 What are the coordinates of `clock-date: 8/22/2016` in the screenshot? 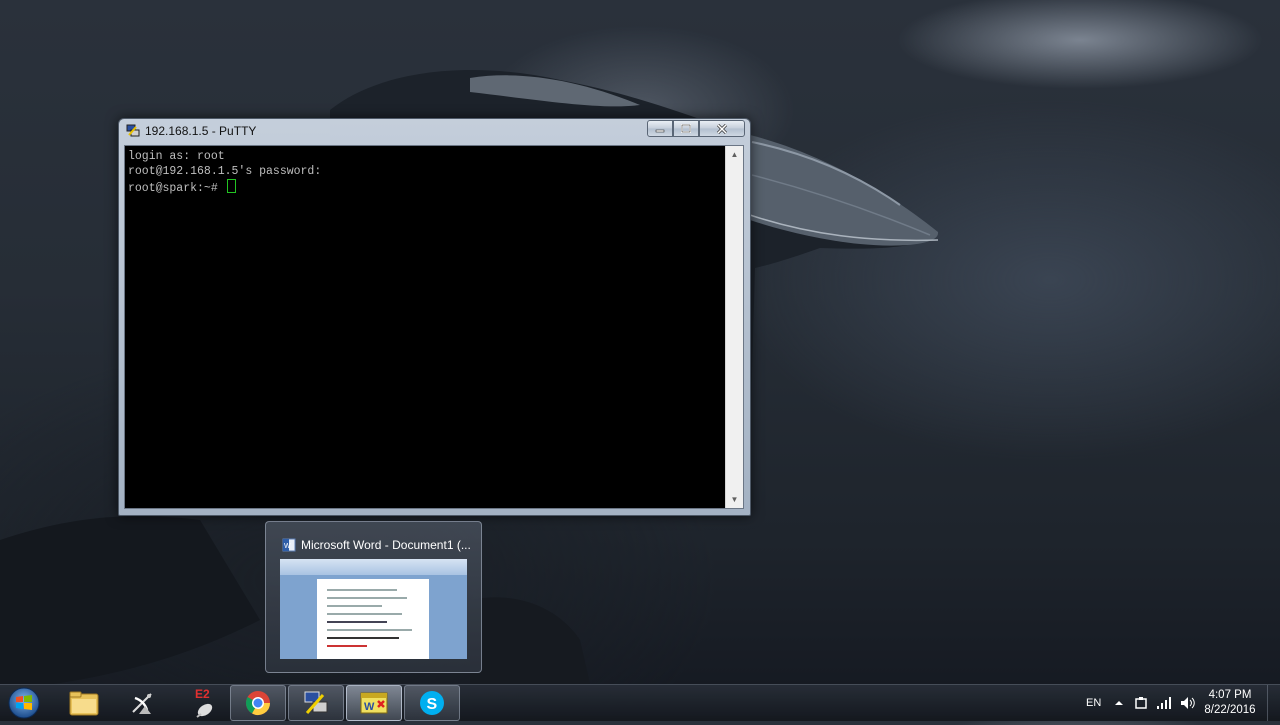 It's located at (1230, 710).